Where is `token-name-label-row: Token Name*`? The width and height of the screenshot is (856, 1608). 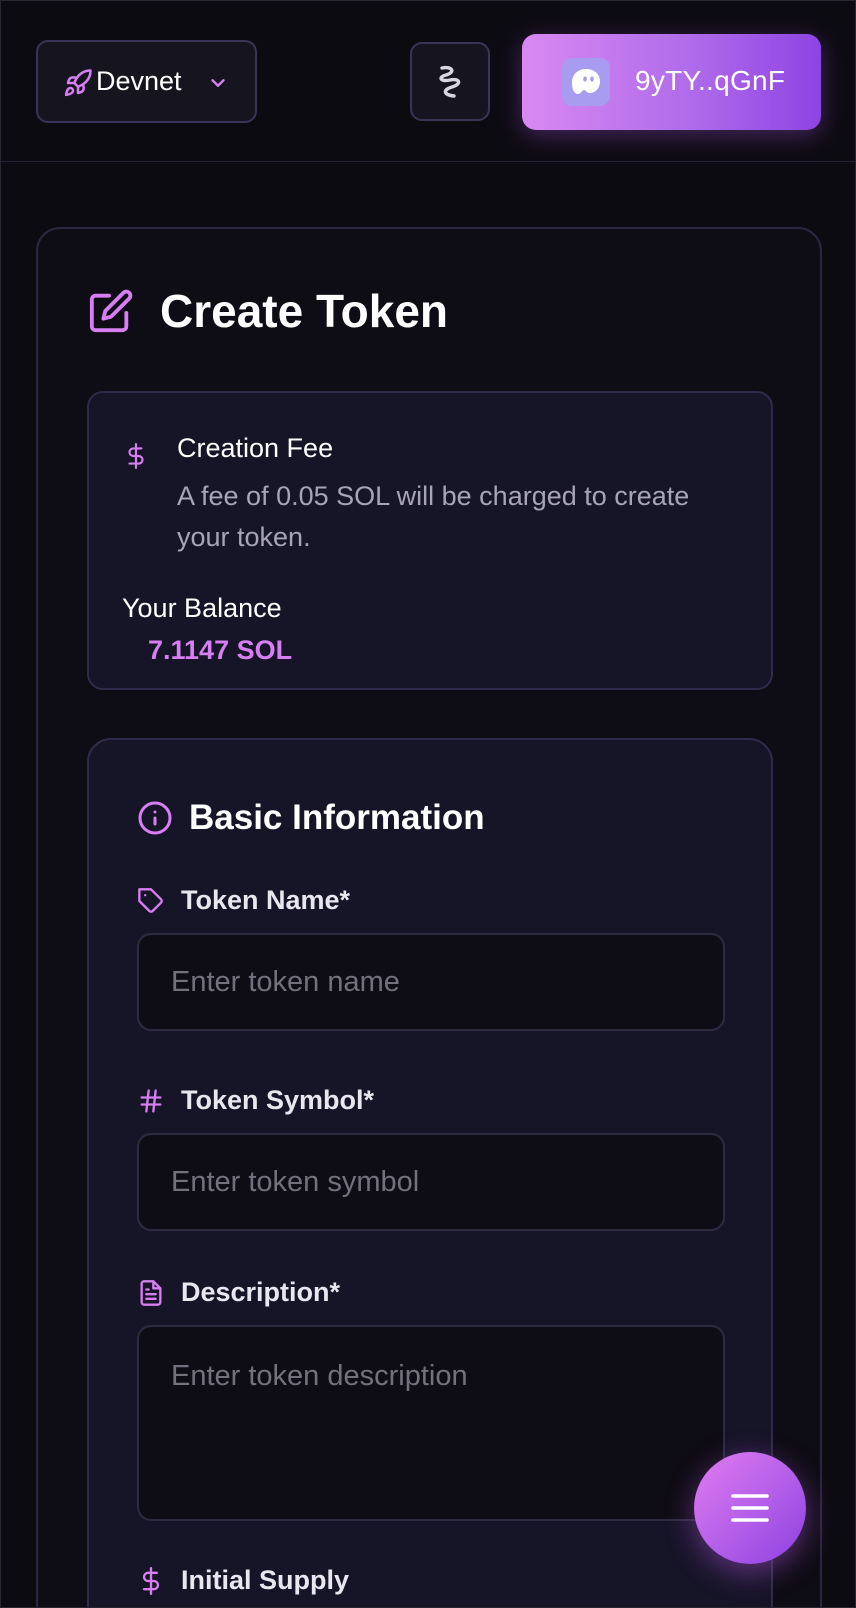
token-name-label-row: Token Name* is located at coordinates (243, 900).